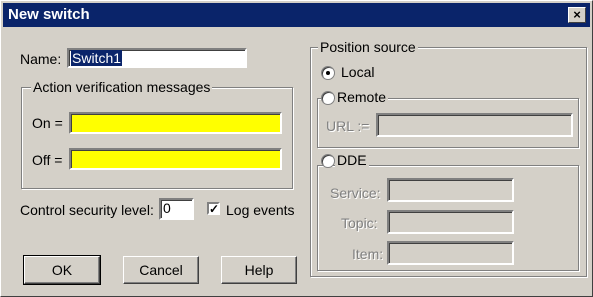 The image size is (593, 297). What do you see at coordinates (161, 270) in the screenshot?
I see `cancel-button: Cancel` at bounding box center [161, 270].